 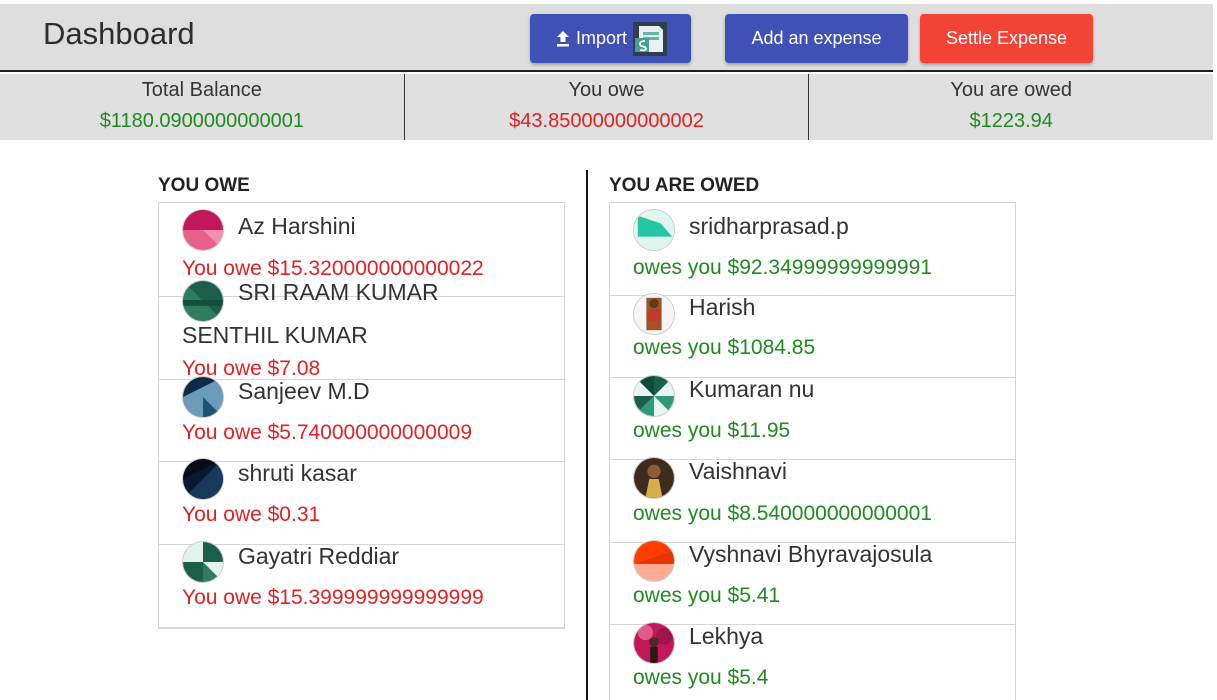 I want to click on owed-amount: owes you $1084.85, so click(x=724, y=347).